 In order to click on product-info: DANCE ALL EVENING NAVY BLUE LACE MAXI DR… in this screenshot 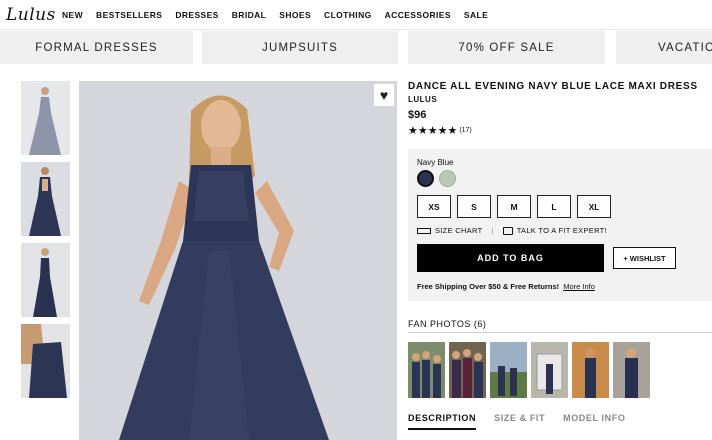, I will do `click(560, 109)`.